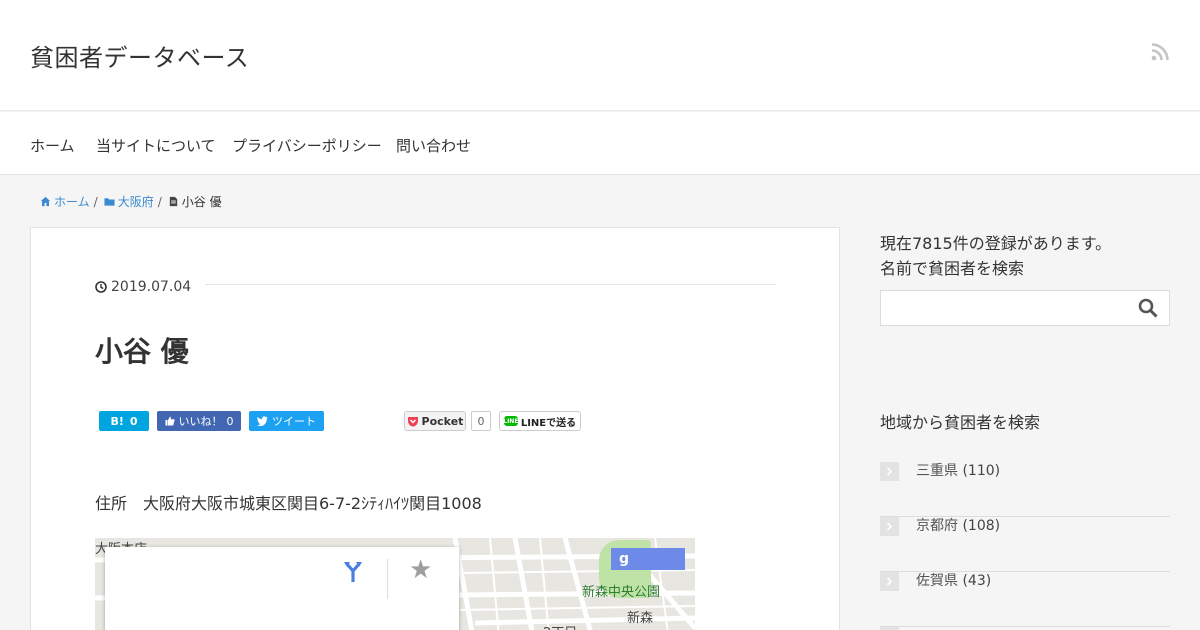 This screenshot has height=630, width=1200. Describe the element at coordinates (282, 588) in the screenshot. I see `map-info-card: ★` at that location.